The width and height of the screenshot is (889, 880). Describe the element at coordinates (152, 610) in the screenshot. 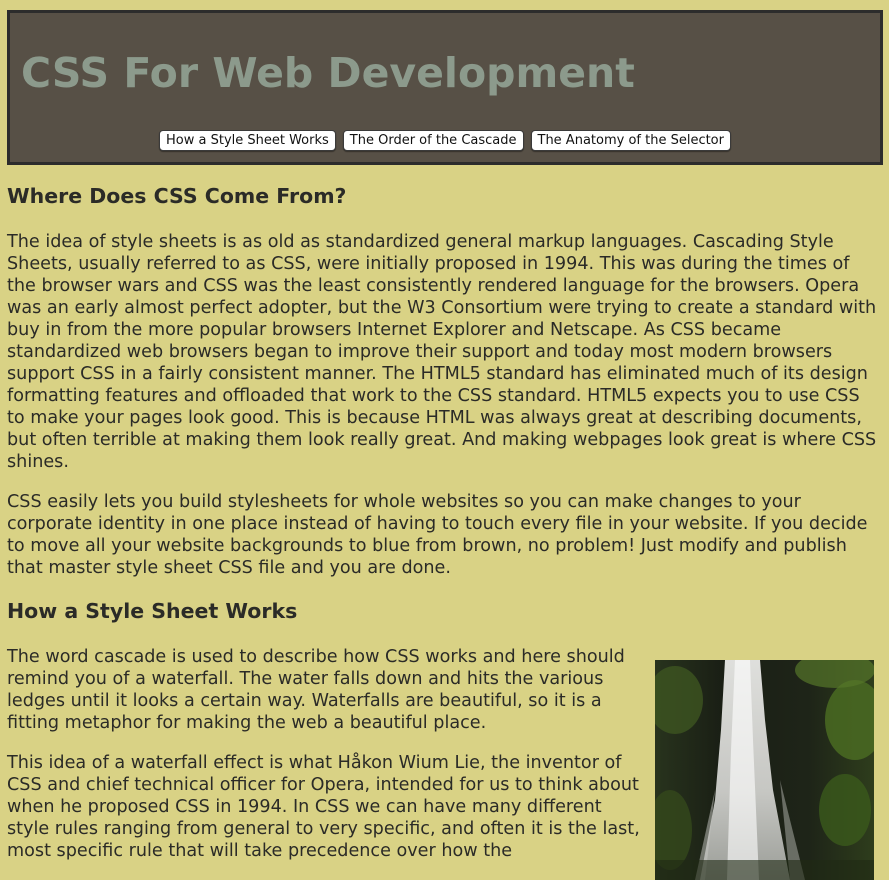

I see `section-heading-how-a-style-sheet-works: How a Style Sheet Works` at that location.